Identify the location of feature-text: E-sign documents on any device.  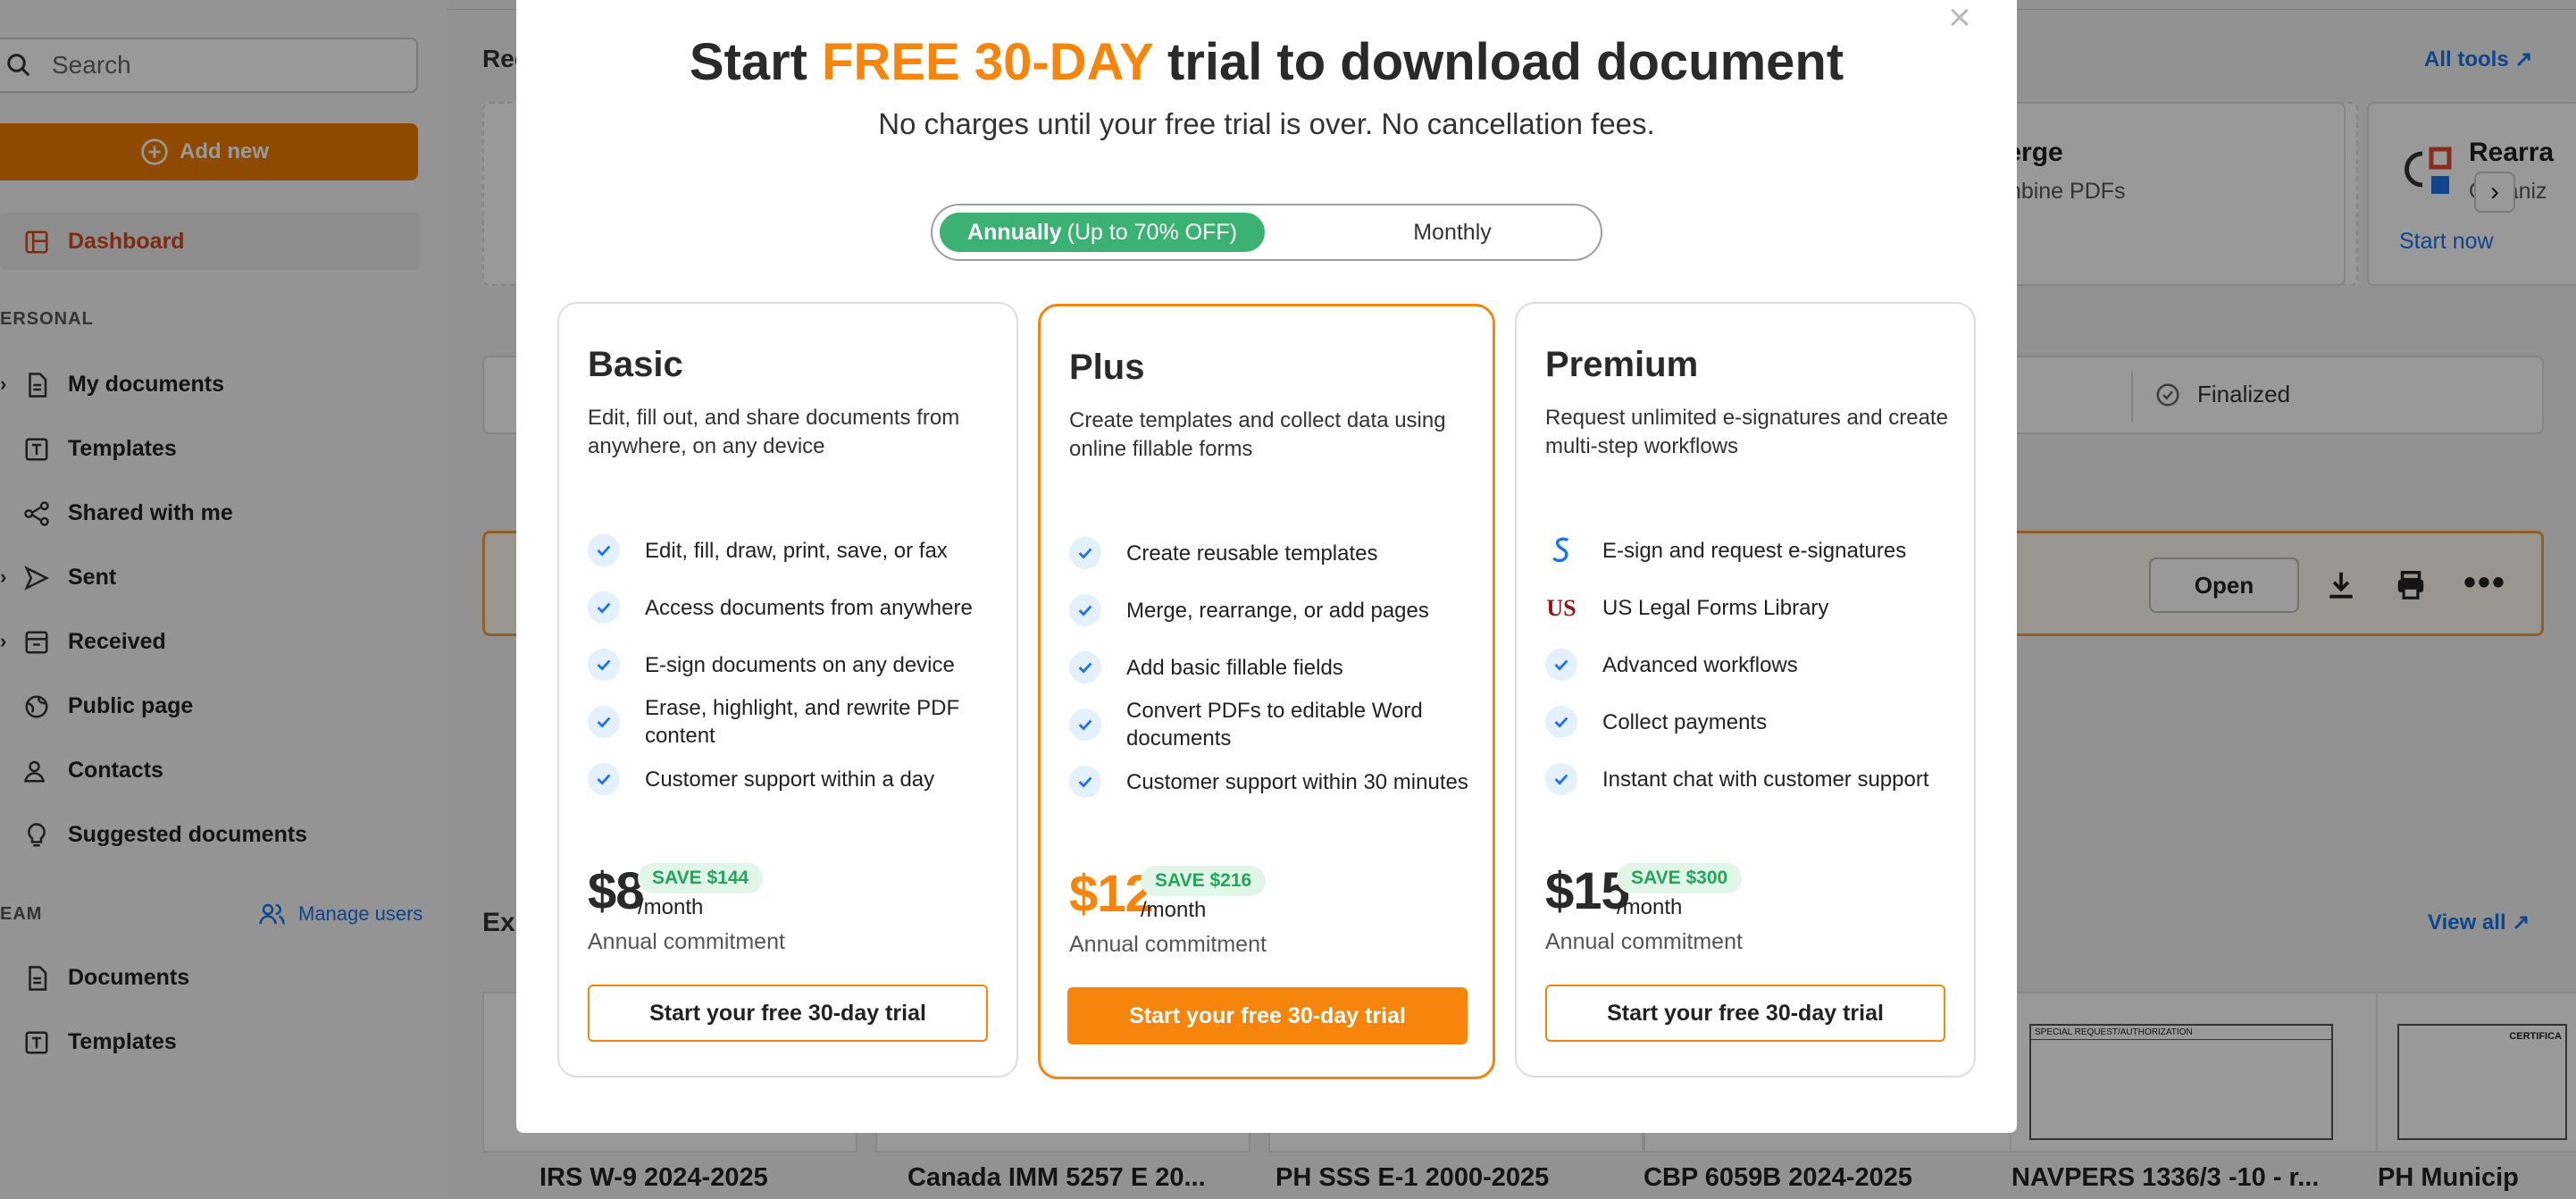
(800, 664).